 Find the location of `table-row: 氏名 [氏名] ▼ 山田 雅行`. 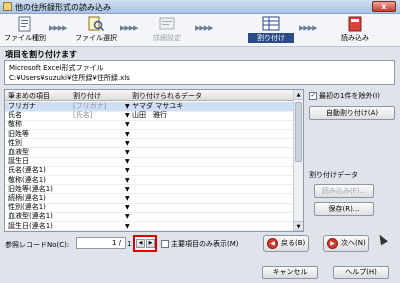

table-row: 氏名 [氏名] ▼ 山田 雅行 is located at coordinates (150, 116).